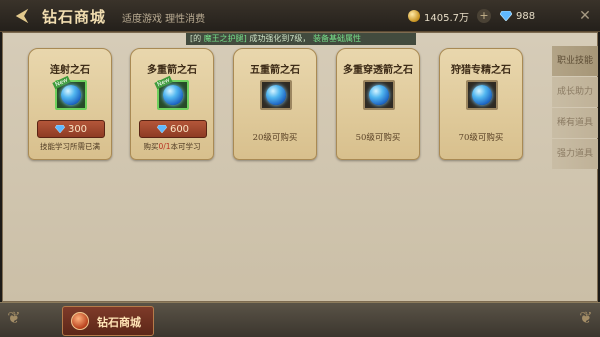 The image size is (600, 337). Describe the element at coordinates (526, 16) in the screenshot. I see `diamond-amount: 988` at that location.